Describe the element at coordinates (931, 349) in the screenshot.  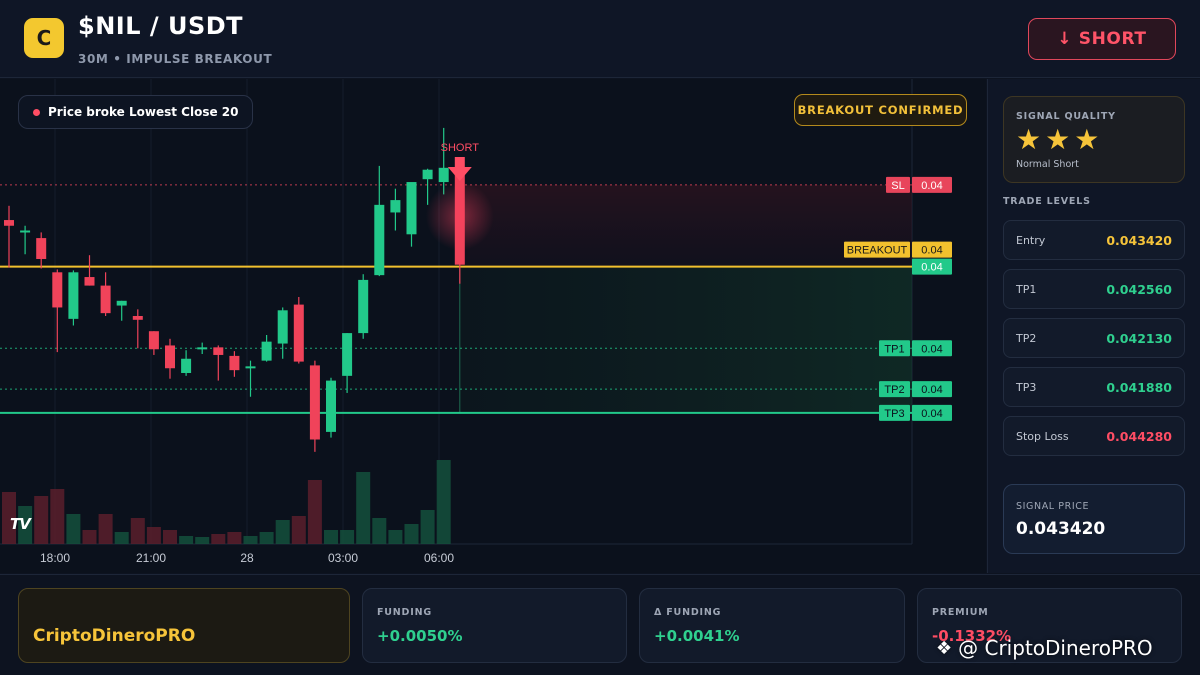
I see `tp1-tag-value: 0.04` at that location.